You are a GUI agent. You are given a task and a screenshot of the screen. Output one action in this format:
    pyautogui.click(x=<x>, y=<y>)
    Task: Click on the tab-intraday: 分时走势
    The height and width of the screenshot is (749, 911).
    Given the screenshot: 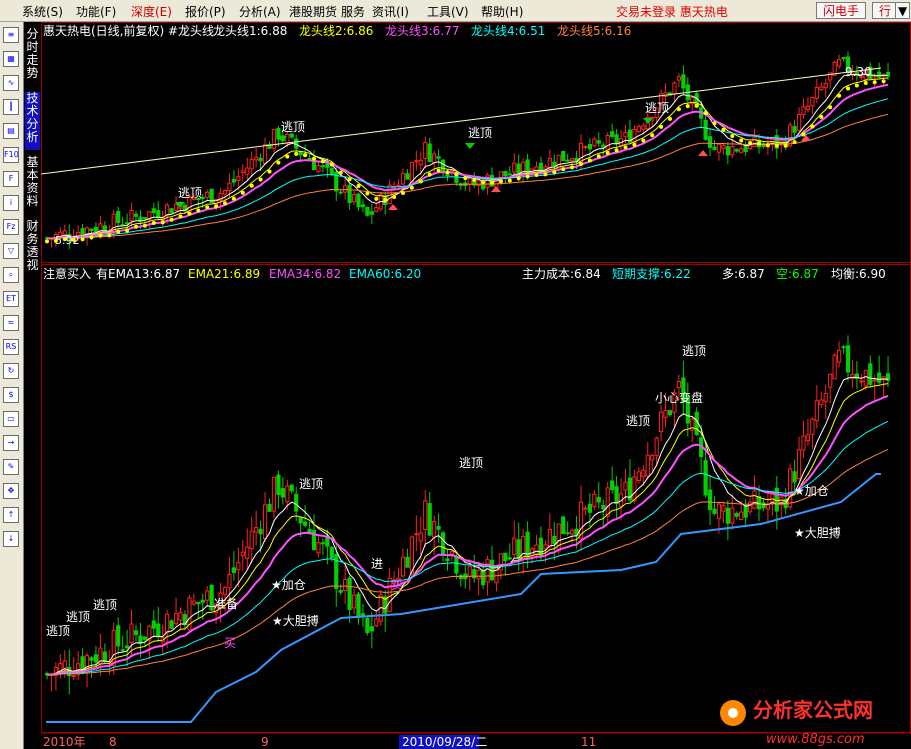 What is the action you would take?
    pyautogui.click(x=32, y=57)
    